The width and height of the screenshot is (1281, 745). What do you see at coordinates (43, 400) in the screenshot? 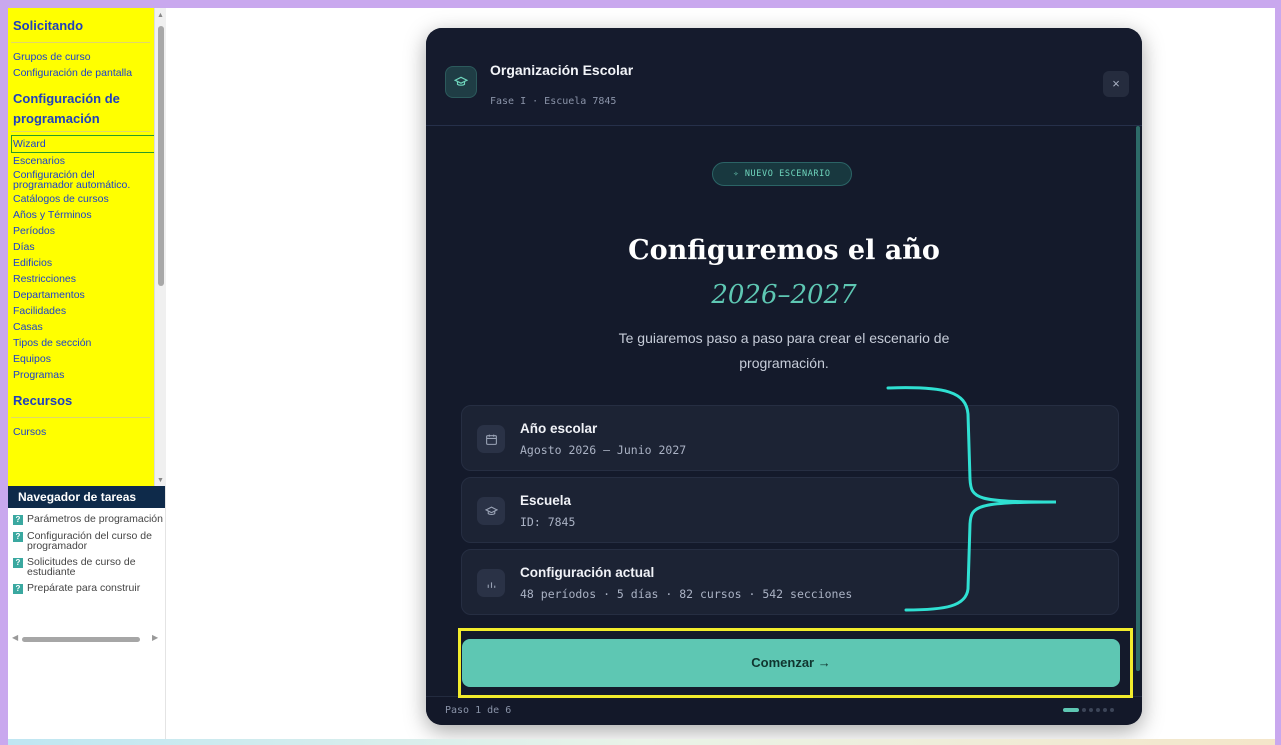
I see `nav-section-title: Recursos` at bounding box center [43, 400].